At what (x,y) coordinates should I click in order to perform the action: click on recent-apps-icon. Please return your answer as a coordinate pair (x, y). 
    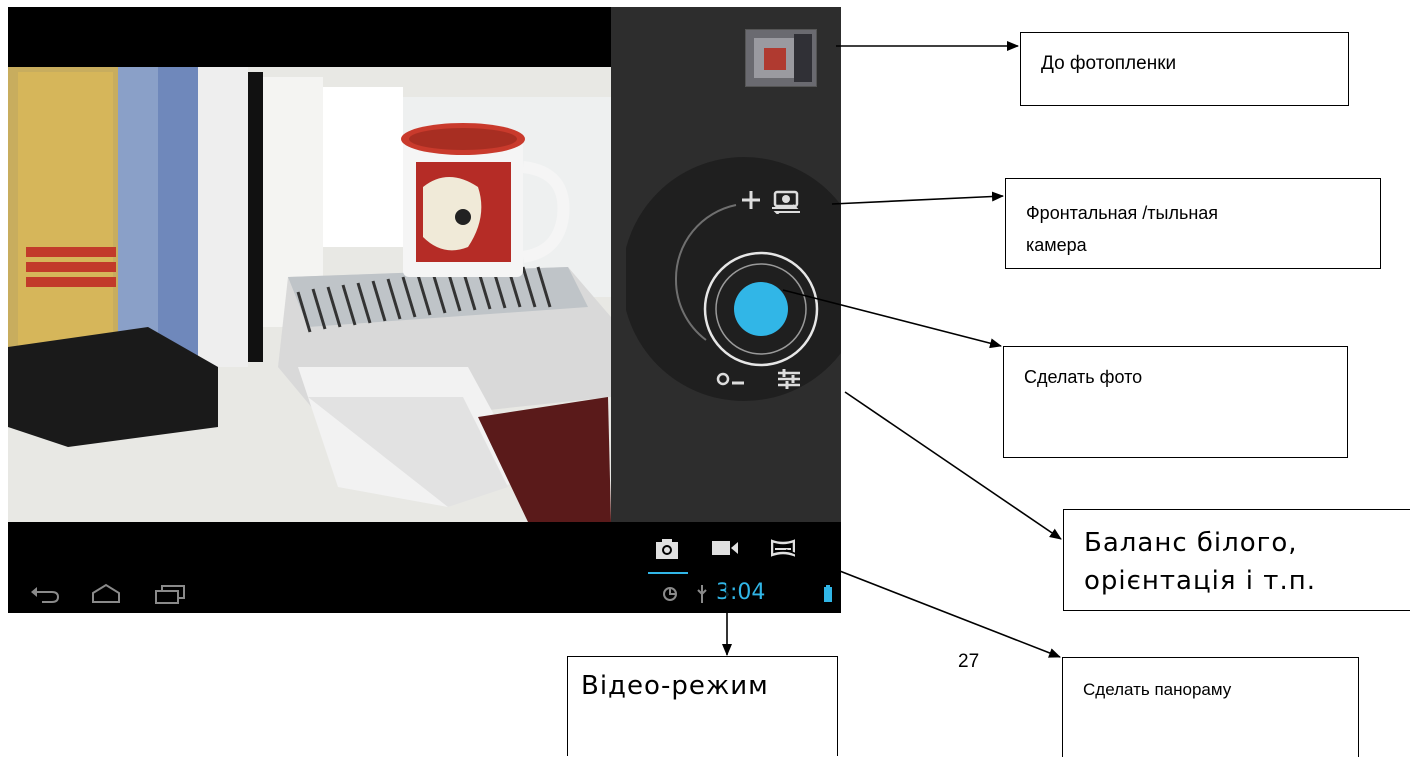
    Looking at the image, I should click on (170, 594).